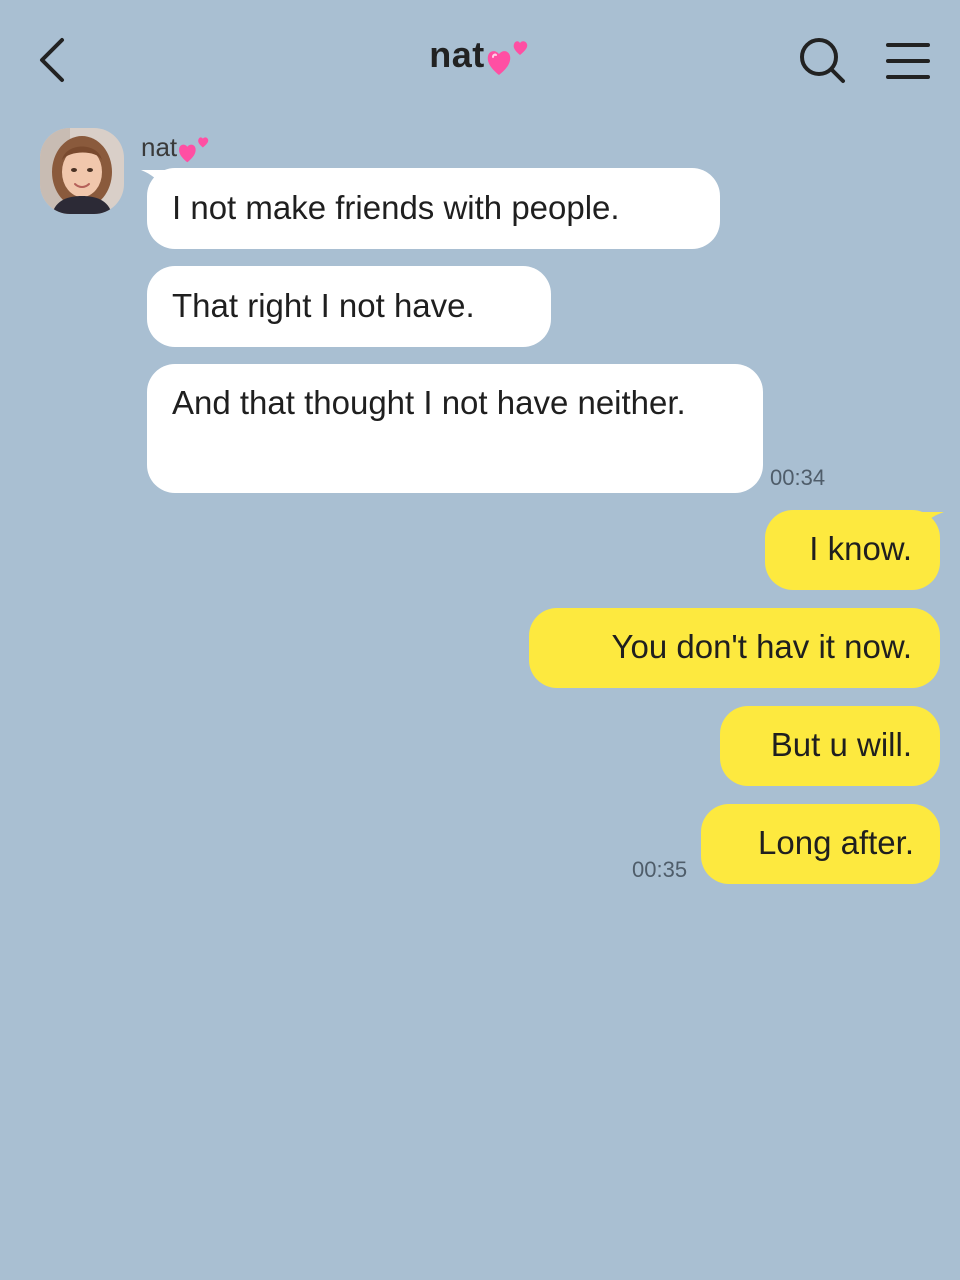 The height and width of the screenshot is (1280, 960). Describe the element at coordinates (349, 306) in the screenshot. I see `message-bubble-incoming: That right I not have.` at that location.